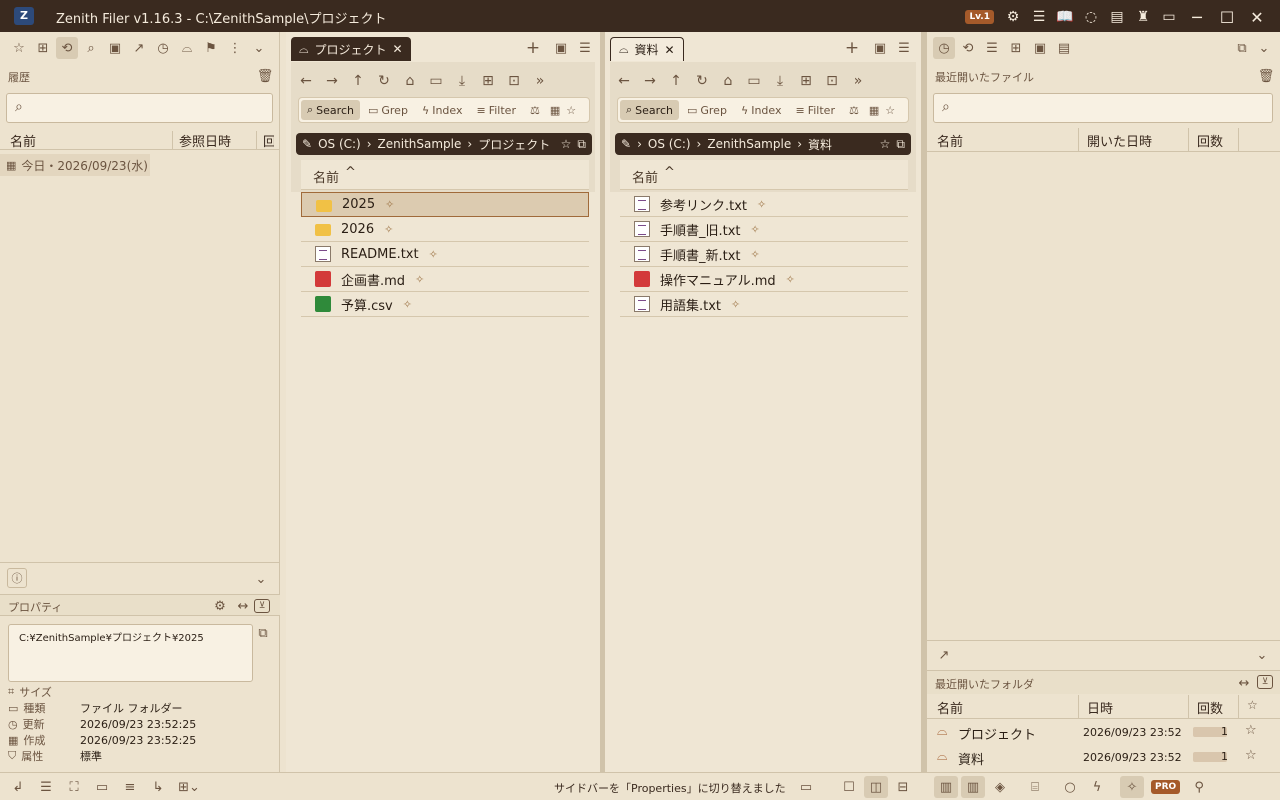  I want to click on recent-folder-row: ⌓ プロジェクト 2026/09/23 23:52 1 ☆, so click(1103, 733).